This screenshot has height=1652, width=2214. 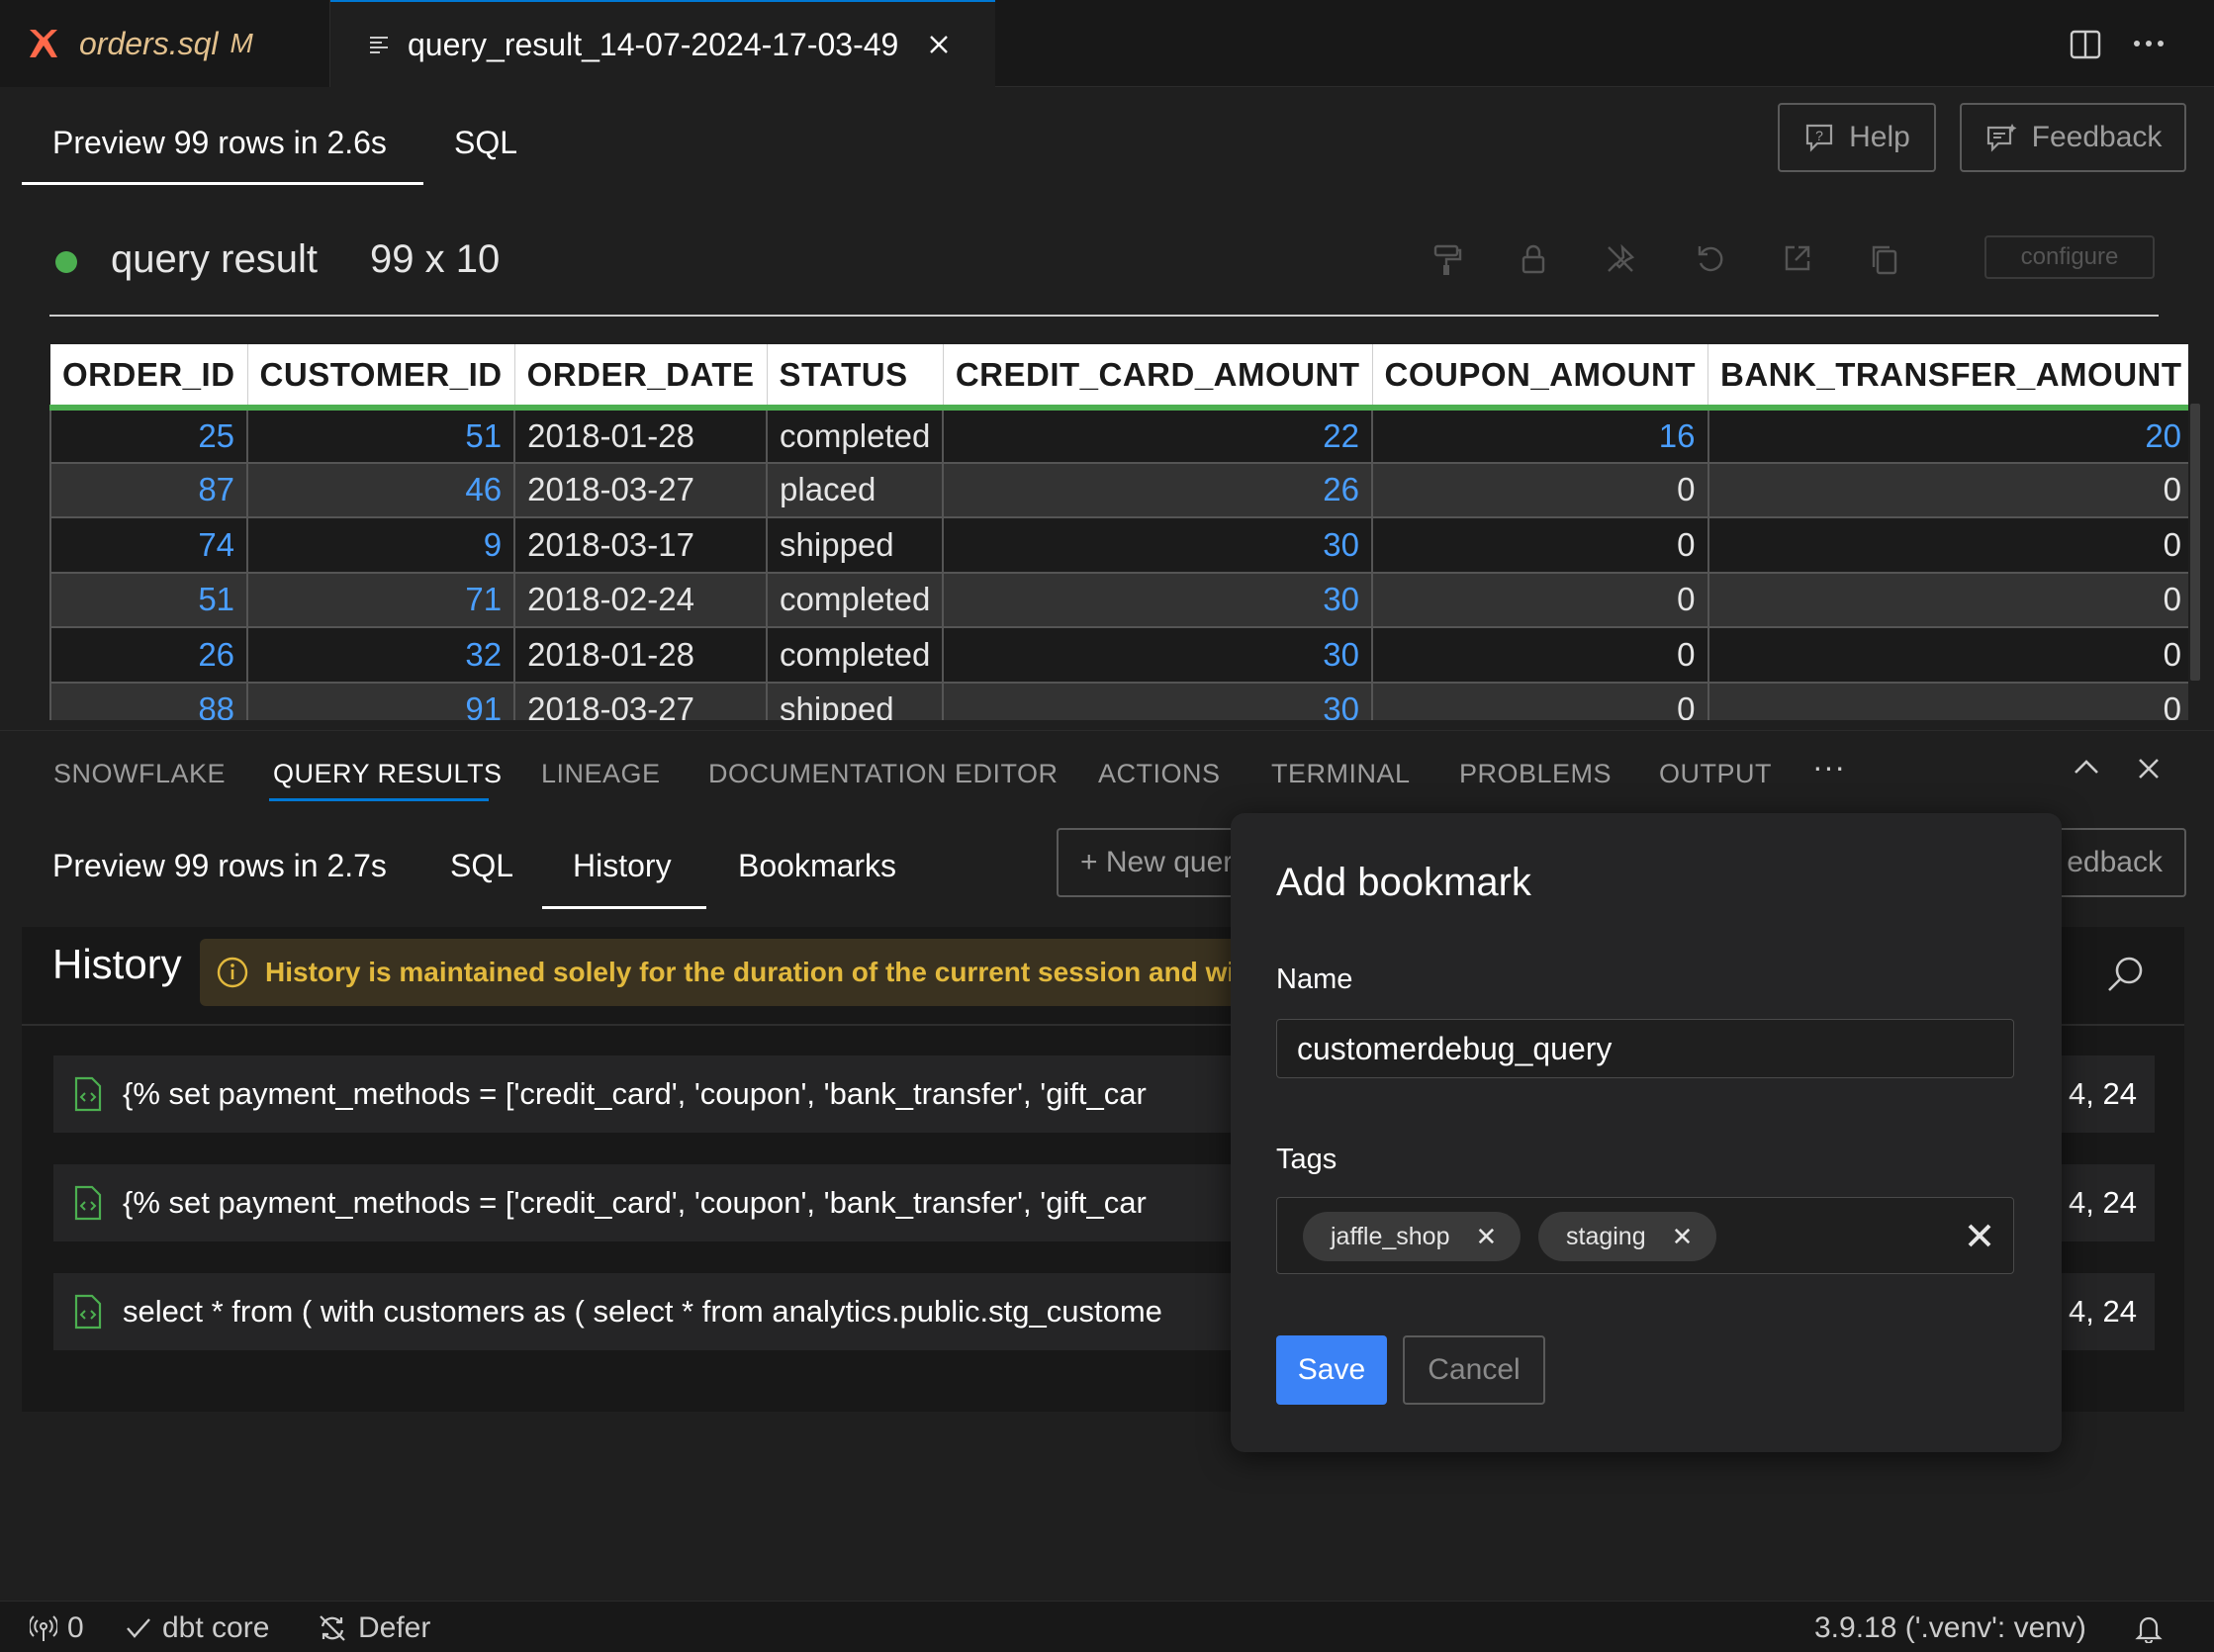 I want to click on panel-tab-problems: PROBLEMS, so click(x=1535, y=774).